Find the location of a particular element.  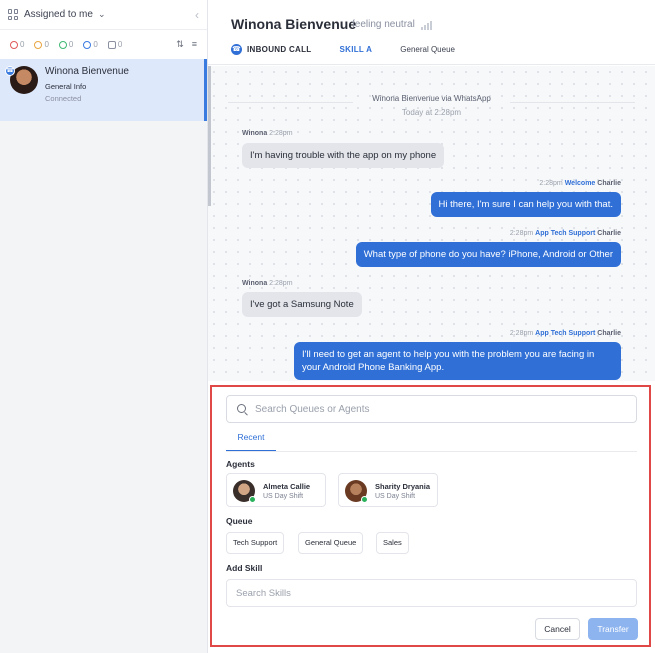

contact-name: Winona Bienvenue is located at coordinates (87, 71).